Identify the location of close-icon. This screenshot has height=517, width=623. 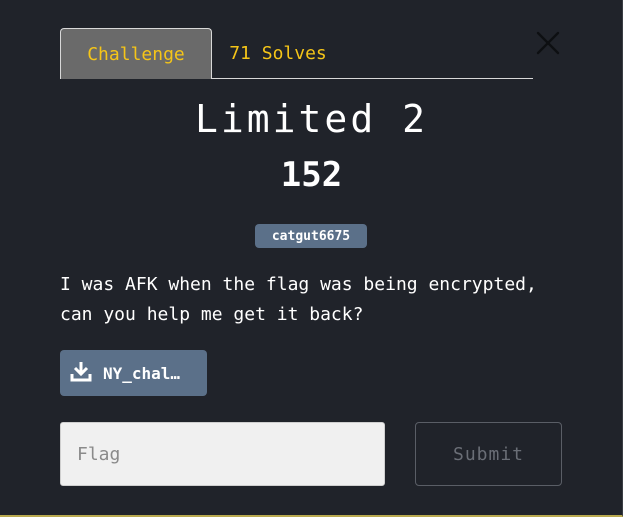
(548, 43).